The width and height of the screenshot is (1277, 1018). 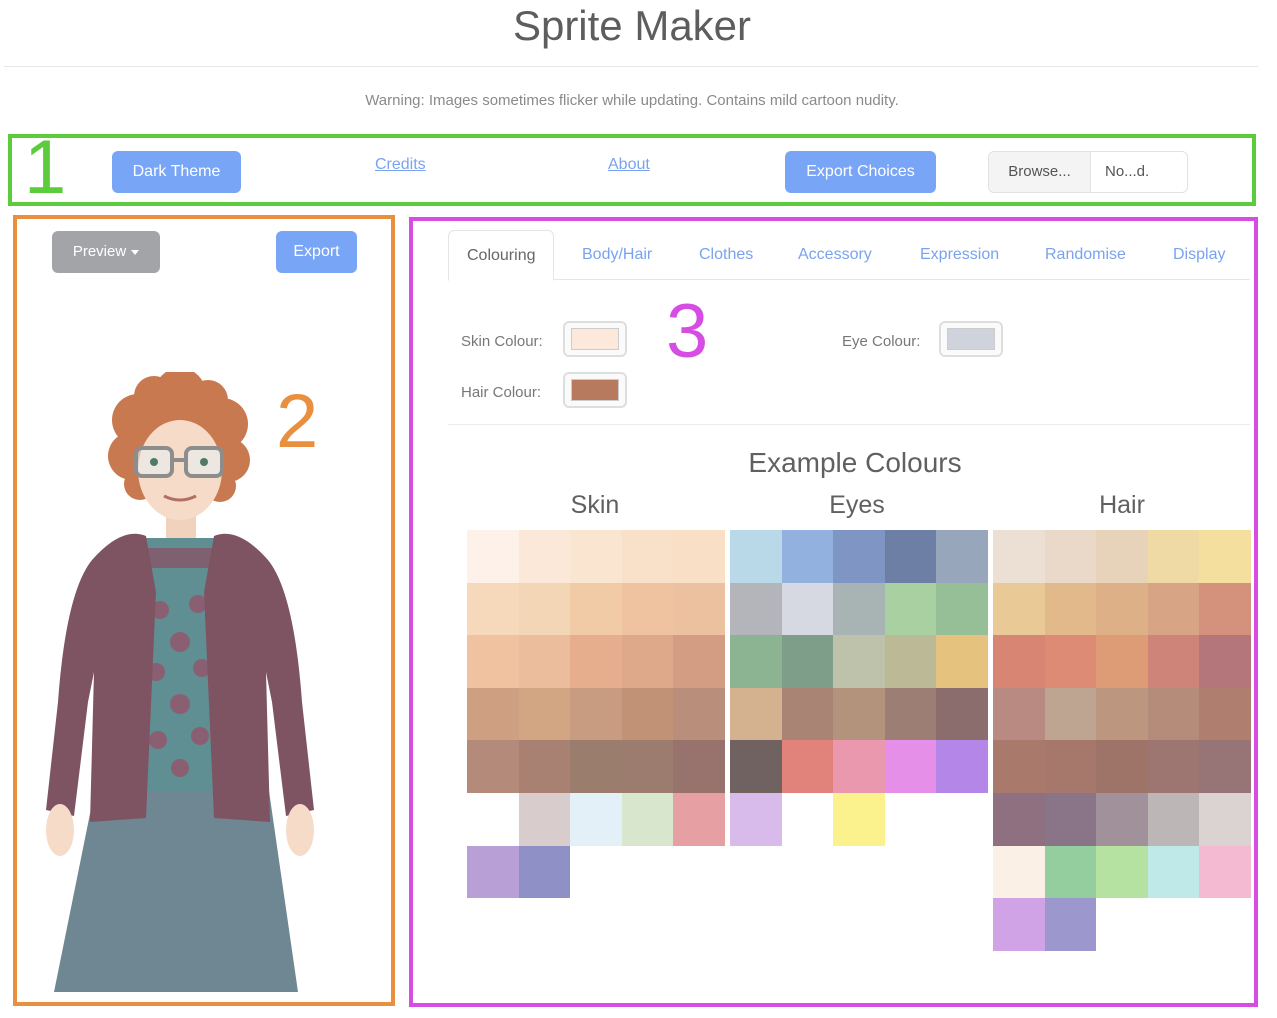 I want to click on tab-body-hair: Body/Hair, so click(x=617, y=255).